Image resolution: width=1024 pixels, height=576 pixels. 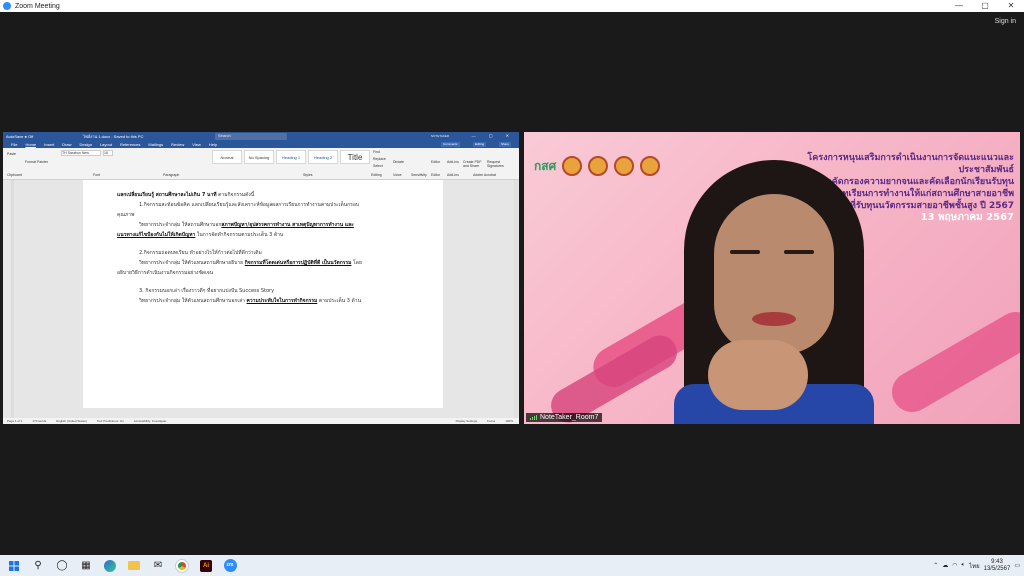 What do you see at coordinates (150, 421) in the screenshot?
I see `status-accessibility: Accessibility: Investigate` at bounding box center [150, 421].